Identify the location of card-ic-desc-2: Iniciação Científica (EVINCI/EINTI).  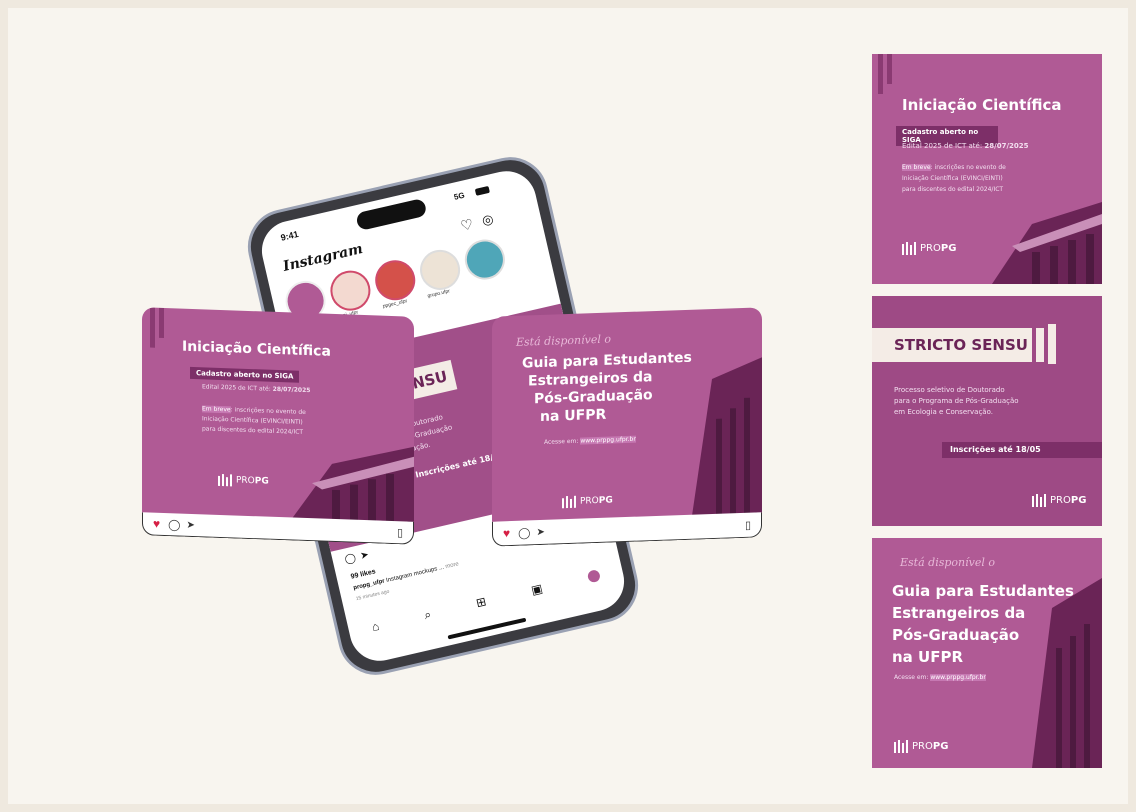
(952, 178).